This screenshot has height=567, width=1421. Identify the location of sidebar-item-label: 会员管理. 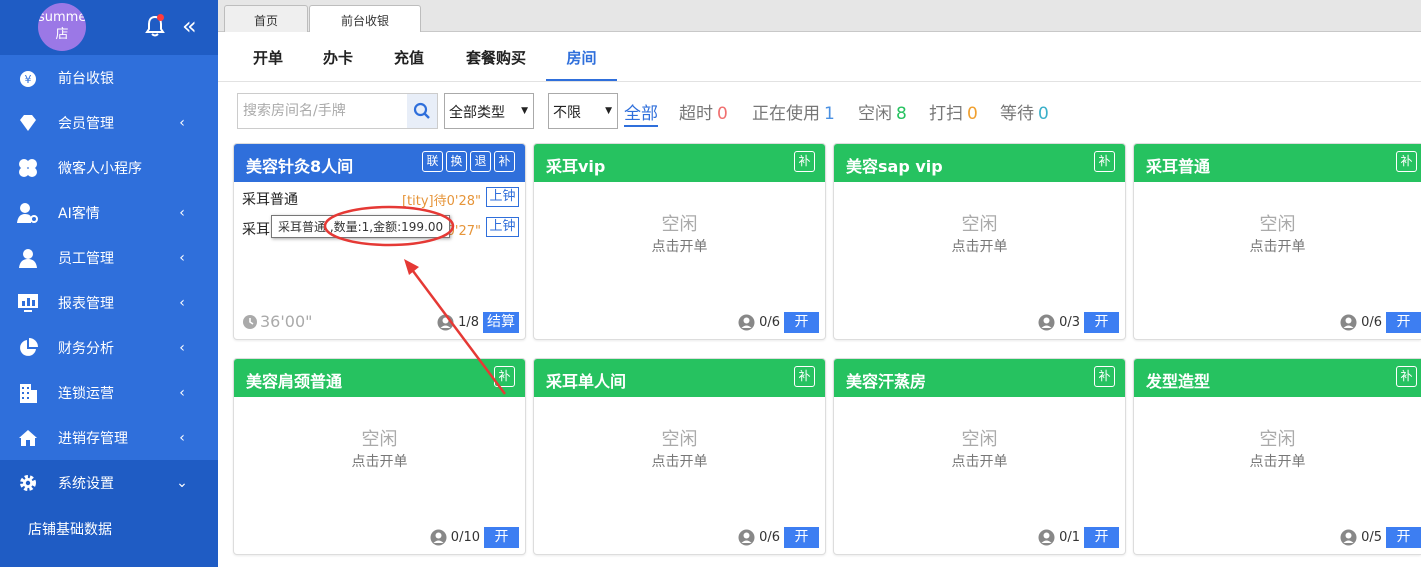
(86, 123).